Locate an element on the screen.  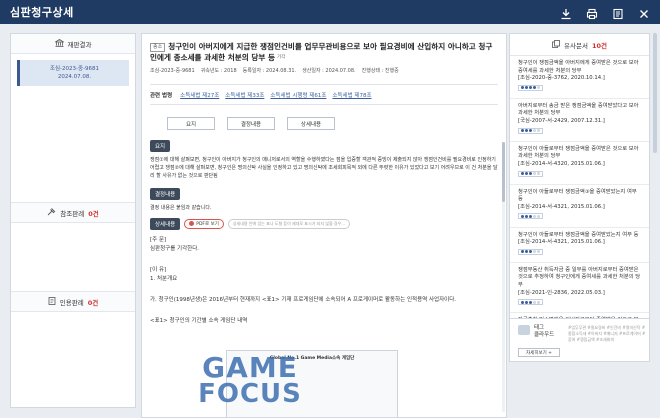
cited-cases-label: 인용판례 is located at coordinates (71, 302).